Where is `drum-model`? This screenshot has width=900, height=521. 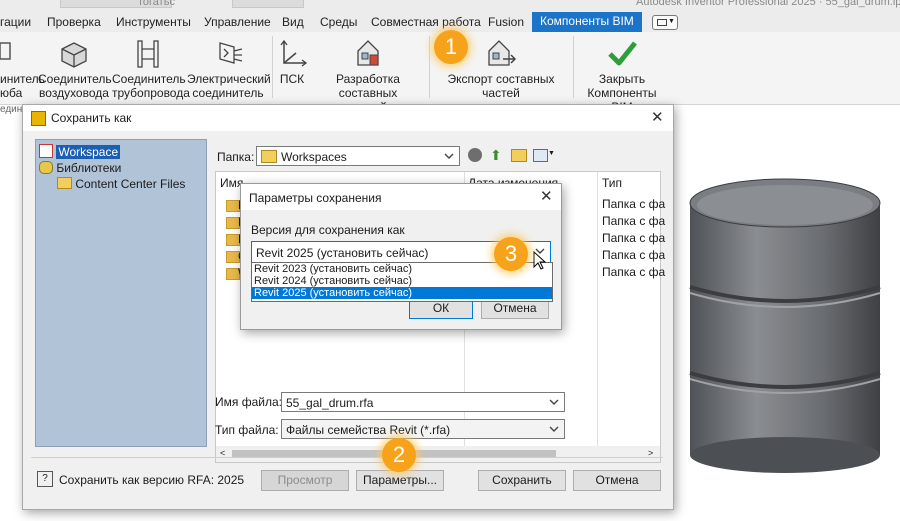
drum-model is located at coordinates (785, 325).